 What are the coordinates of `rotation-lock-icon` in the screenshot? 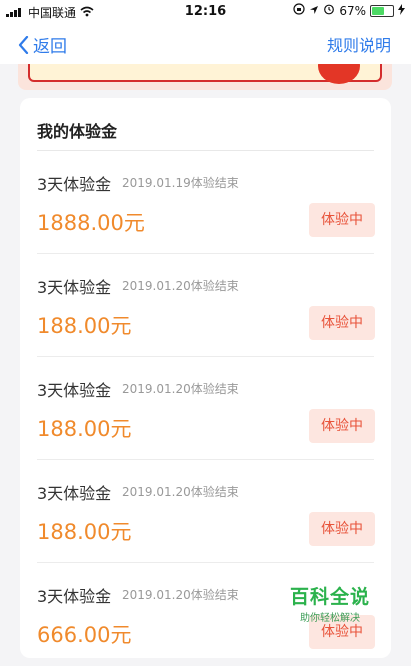 It's located at (299, 10).